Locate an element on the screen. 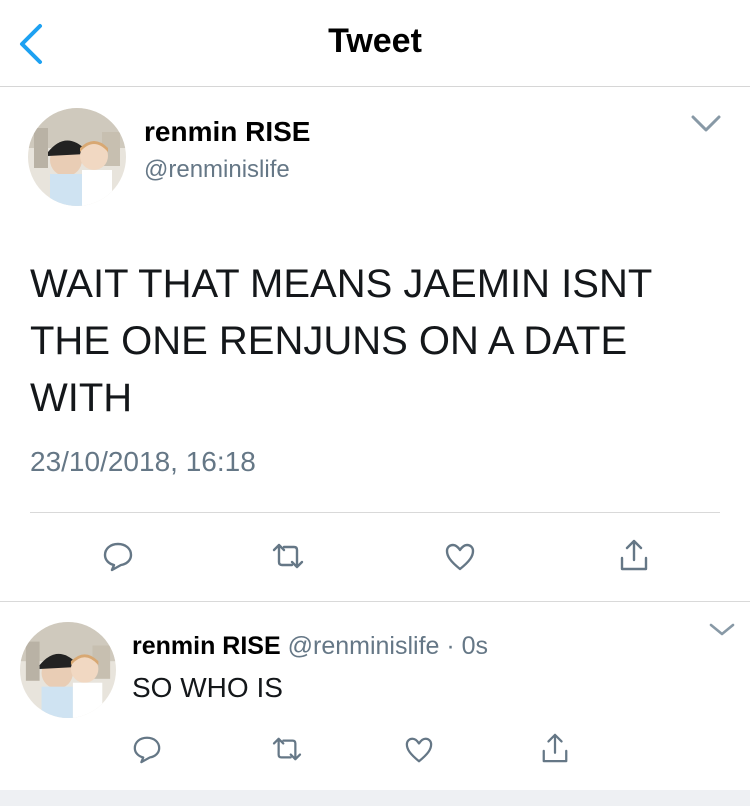 The width and height of the screenshot is (750, 806). tweet-timestamp: 23/10/2018, 16:18 is located at coordinates (143, 461).